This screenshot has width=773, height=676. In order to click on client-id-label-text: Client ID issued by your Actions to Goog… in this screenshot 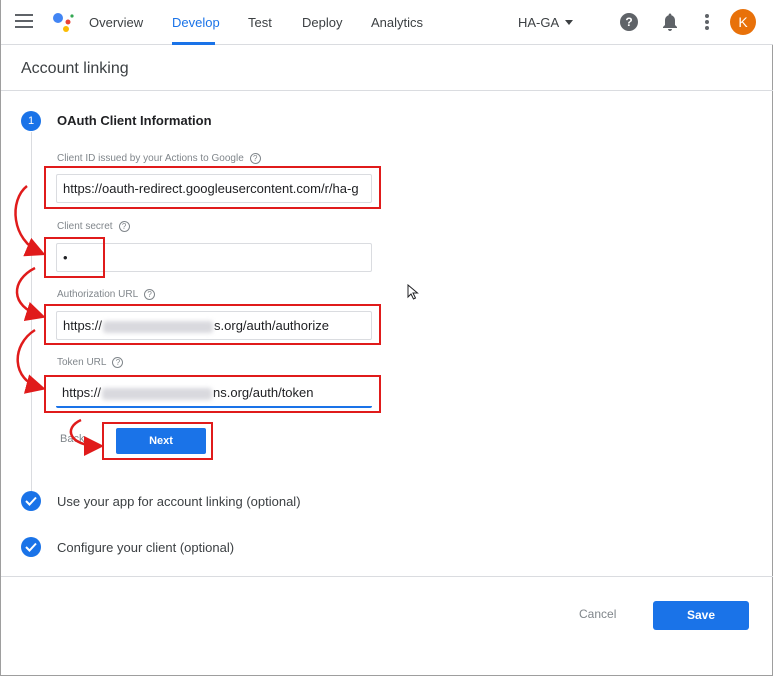, I will do `click(150, 159)`.